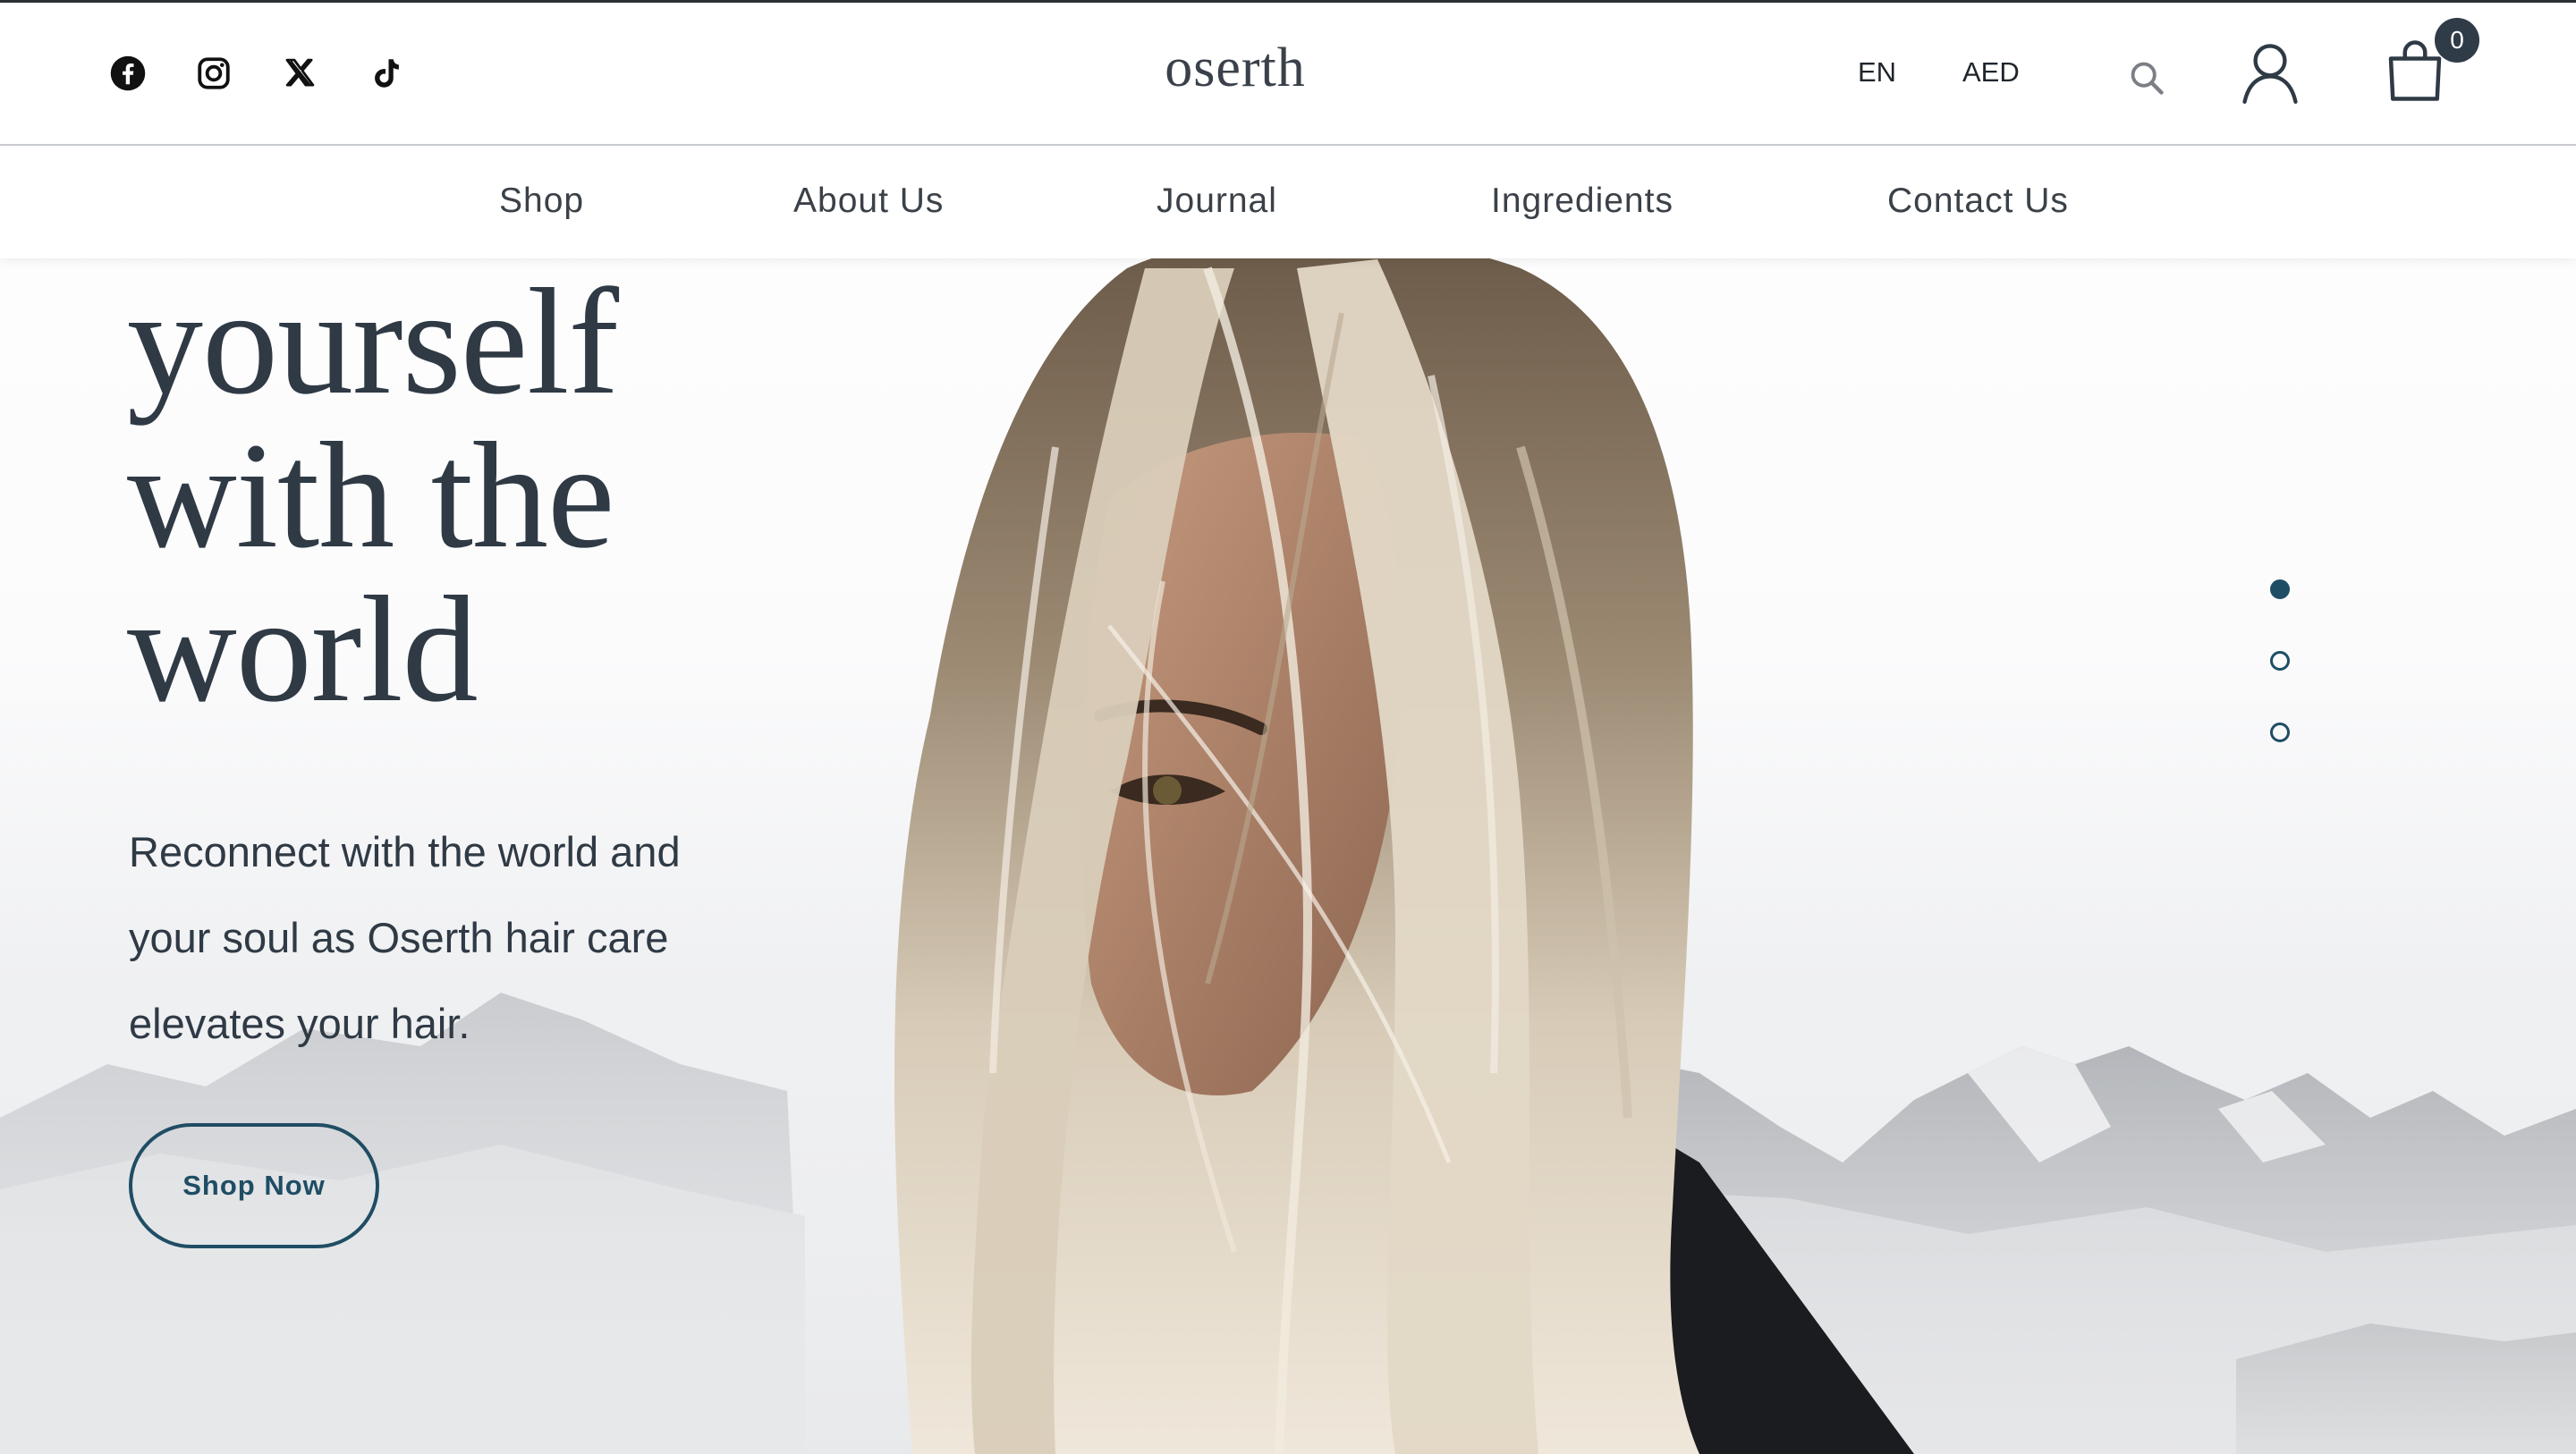 Image resolution: width=2576 pixels, height=1454 pixels. I want to click on site-header: oserth EN AED, so click(1288, 73).